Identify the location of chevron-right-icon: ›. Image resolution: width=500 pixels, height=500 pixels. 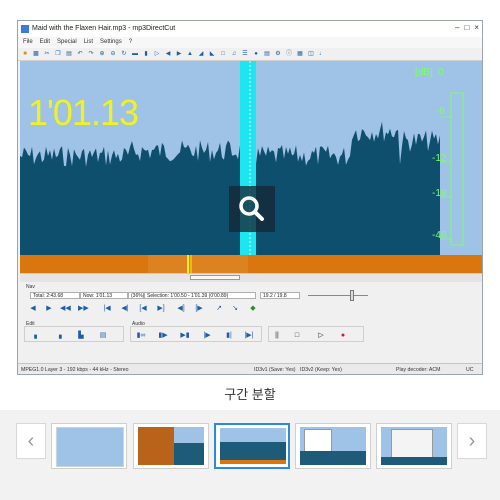
(472, 441).